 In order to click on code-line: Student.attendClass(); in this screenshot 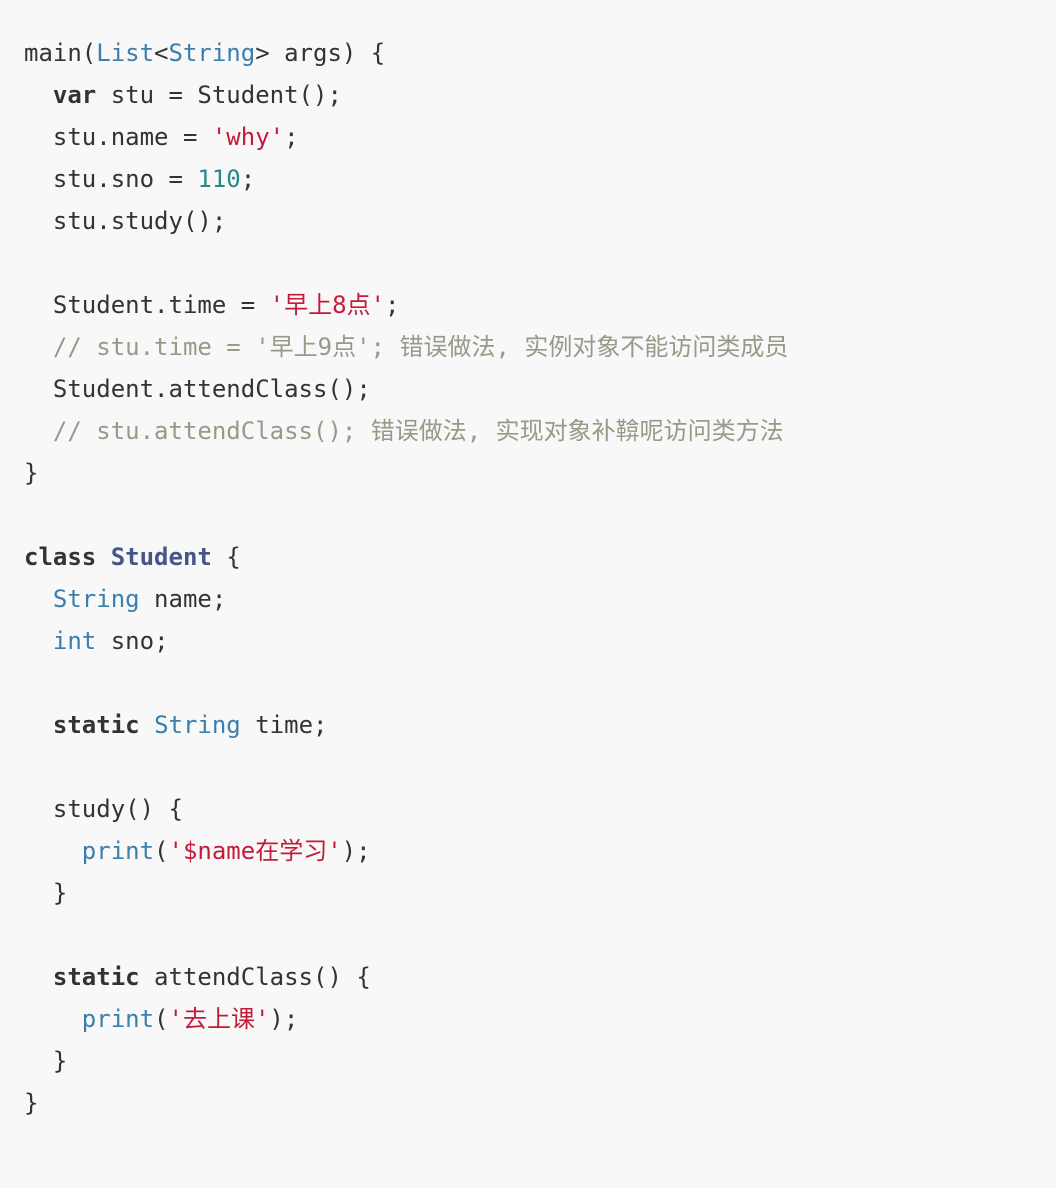, I will do `click(540, 389)`.